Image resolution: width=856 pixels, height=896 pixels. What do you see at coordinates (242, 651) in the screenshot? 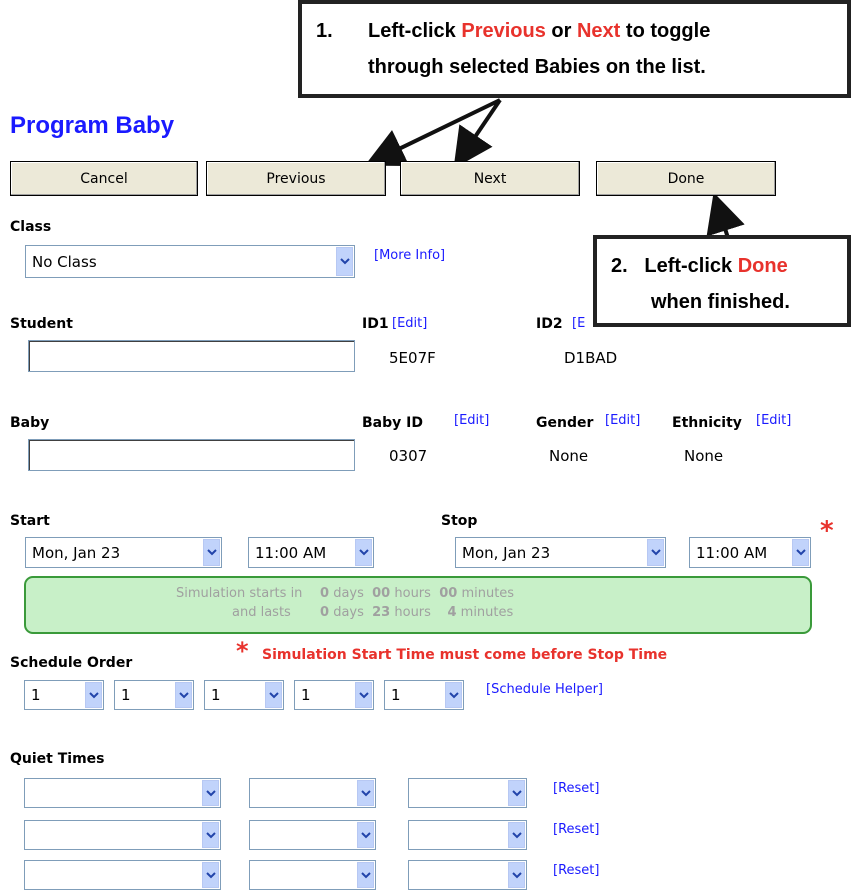
I see `error-asterisk: *` at bounding box center [242, 651].